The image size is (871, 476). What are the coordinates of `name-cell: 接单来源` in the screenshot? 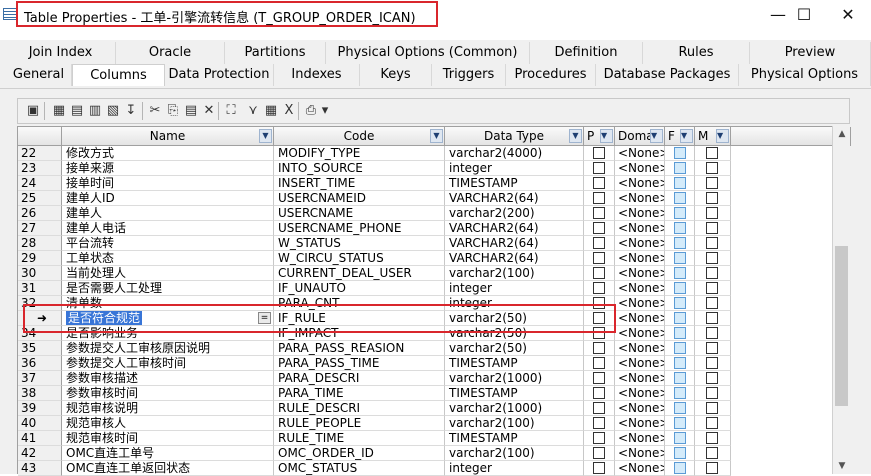 It's located at (168, 168).